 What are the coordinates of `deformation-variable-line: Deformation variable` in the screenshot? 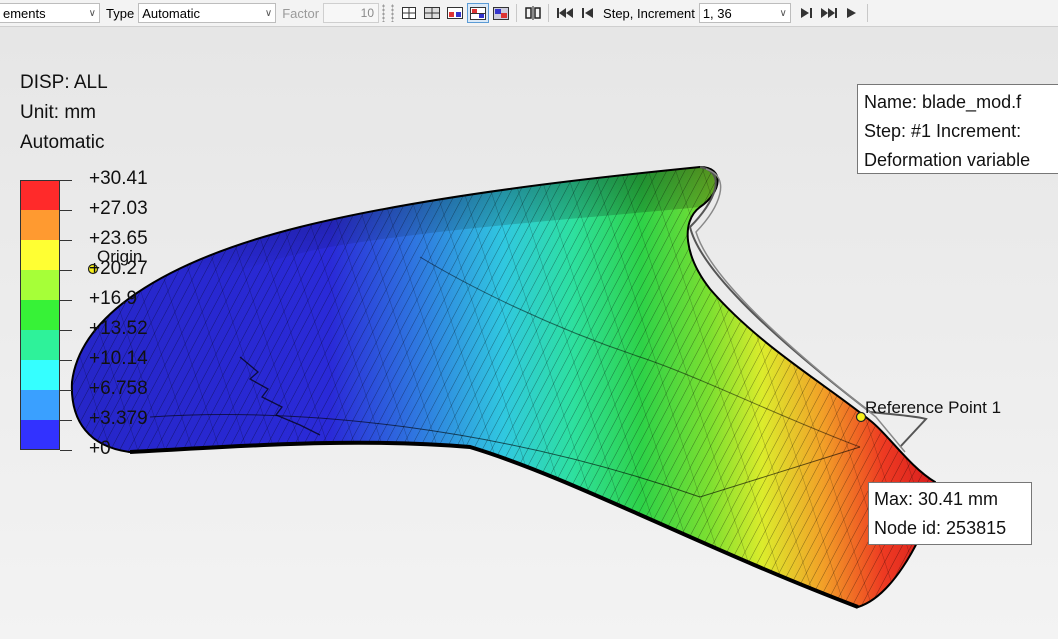 It's located at (947, 160).